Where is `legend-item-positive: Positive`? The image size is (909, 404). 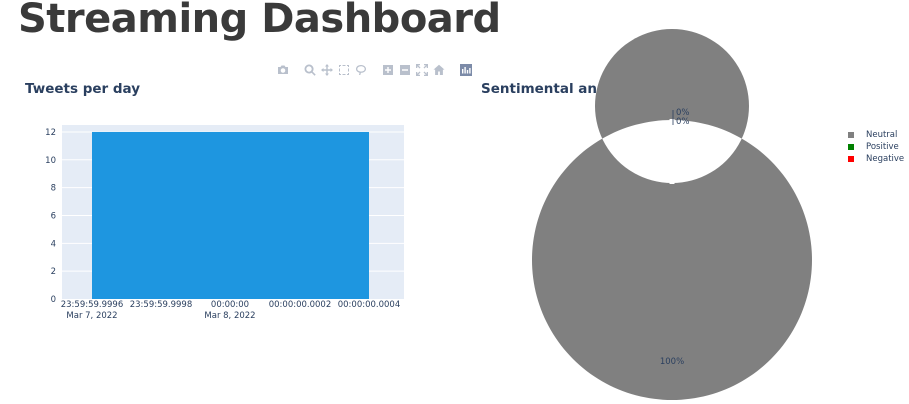 legend-item-positive: Positive is located at coordinates (876, 147).